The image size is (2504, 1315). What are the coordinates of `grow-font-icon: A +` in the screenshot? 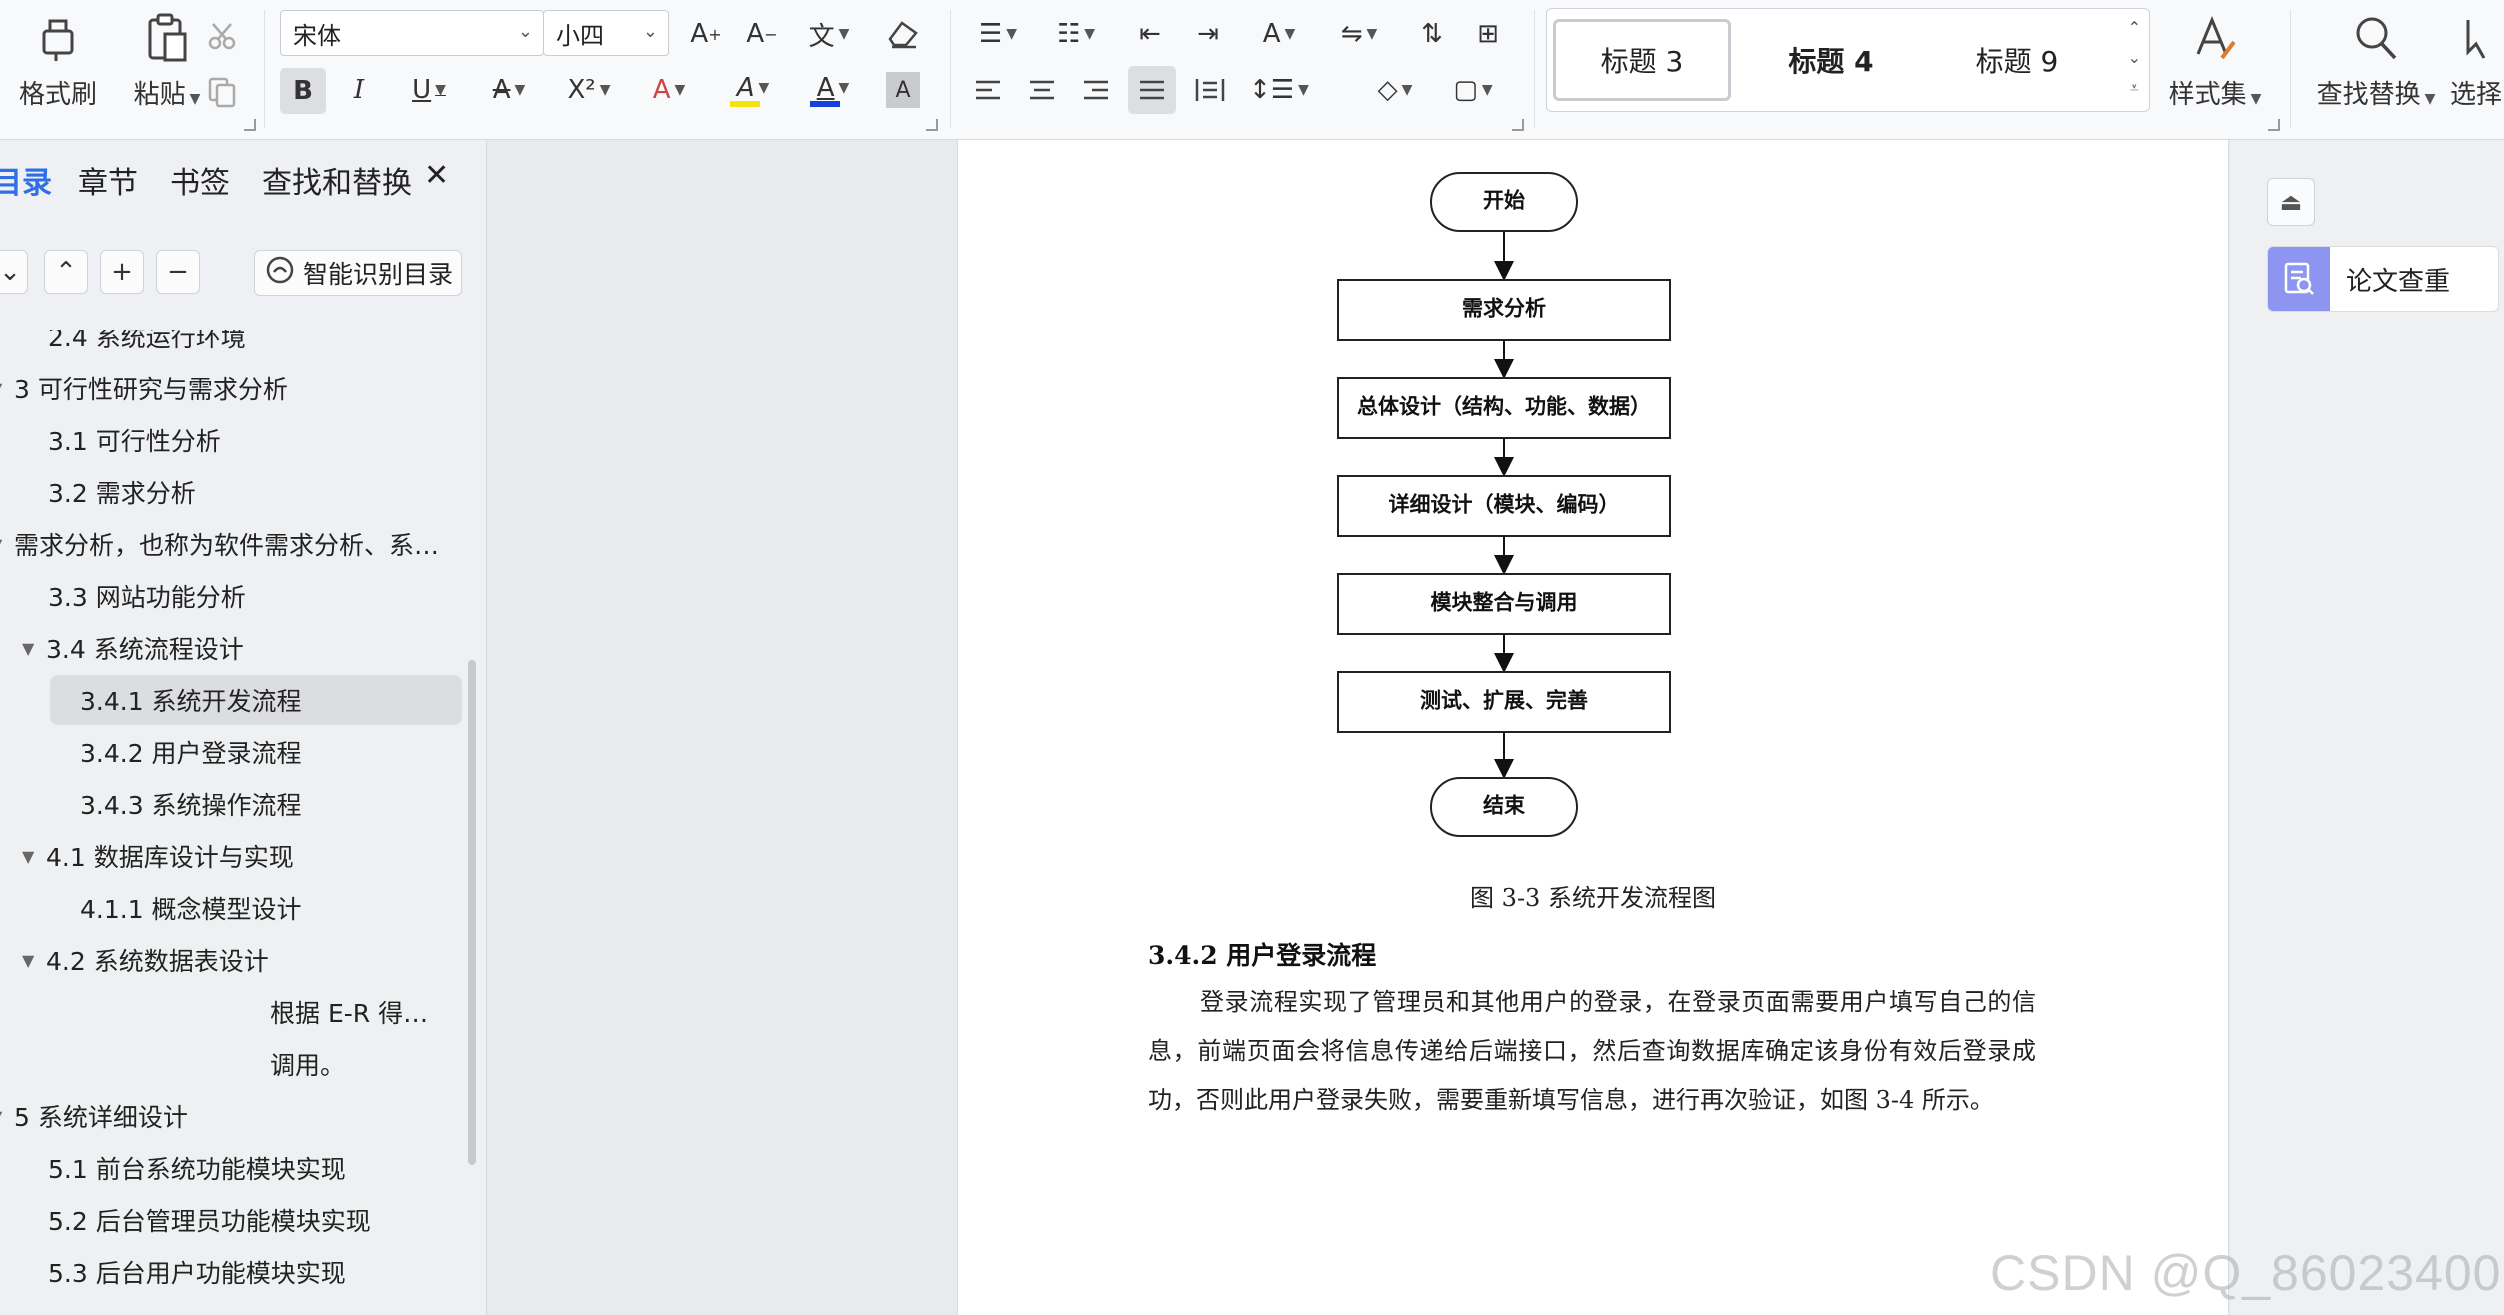 It's located at (706, 34).